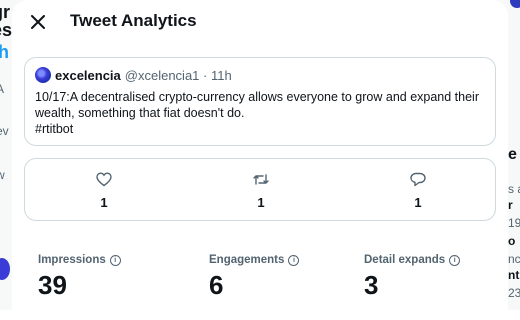 This screenshot has height=320, width=520. Describe the element at coordinates (262, 129) in the screenshot. I see `tweet-hashtag: #rtitbot` at that location.